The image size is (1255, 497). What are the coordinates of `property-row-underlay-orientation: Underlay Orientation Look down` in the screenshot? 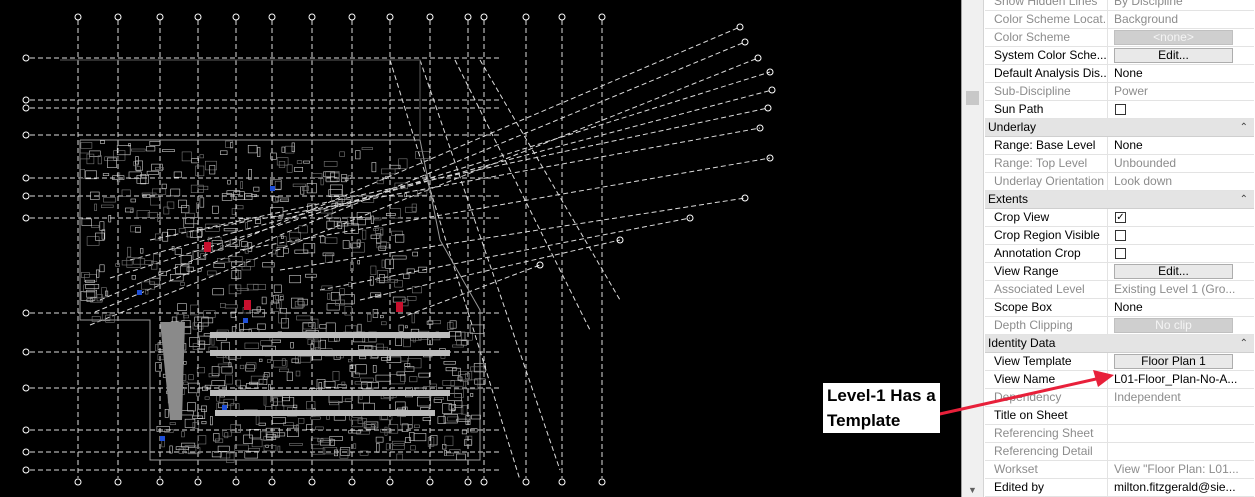 It's located at (1119, 182).